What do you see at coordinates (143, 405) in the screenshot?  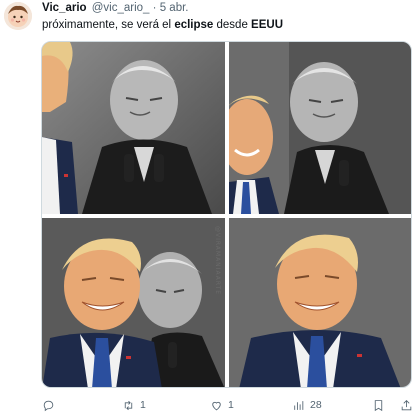 I see `retweet-count: 1` at bounding box center [143, 405].